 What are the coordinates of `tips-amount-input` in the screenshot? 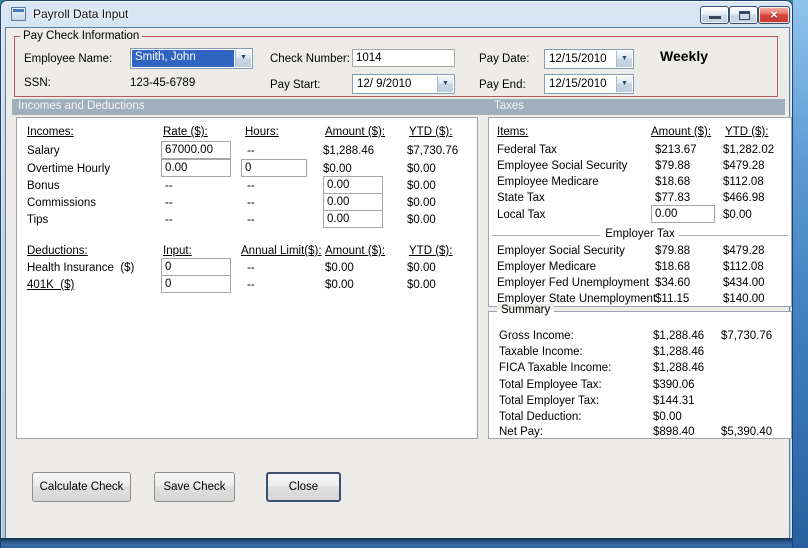 It's located at (353, 219).